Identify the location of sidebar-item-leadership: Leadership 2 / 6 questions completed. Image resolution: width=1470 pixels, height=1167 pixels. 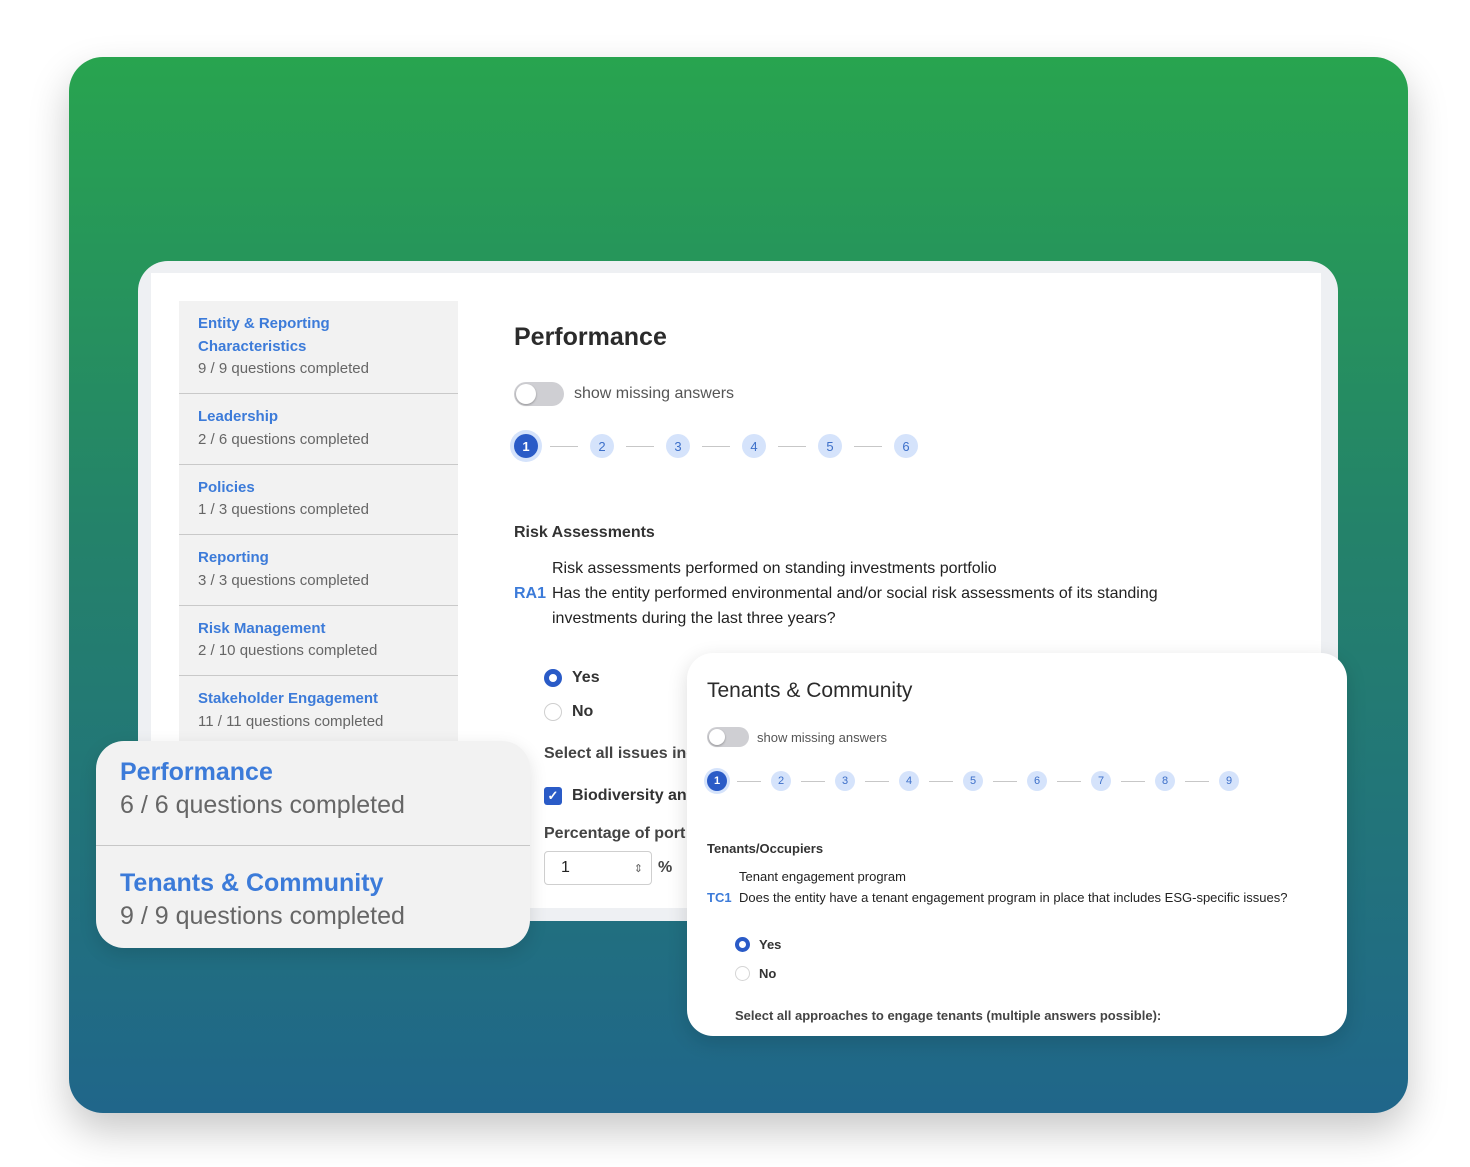
(318, 429).